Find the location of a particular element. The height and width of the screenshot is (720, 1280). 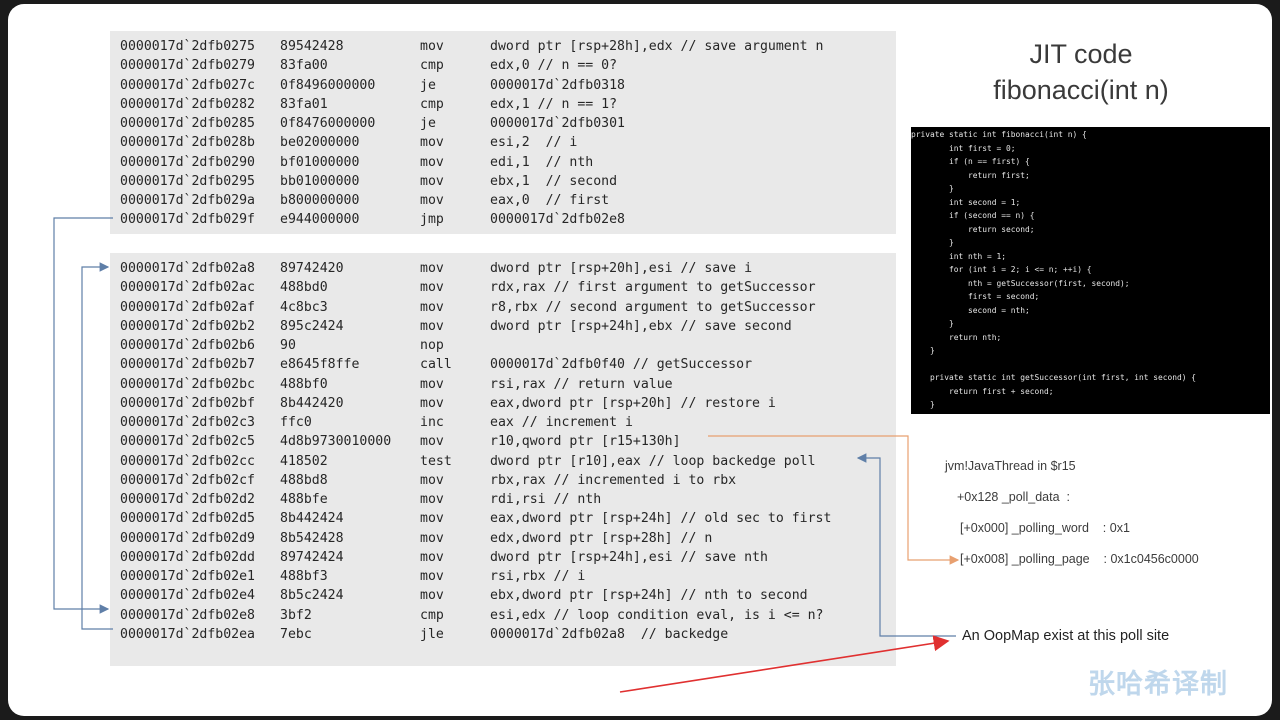

backedge-arrow is located at coordinates (97, 446).